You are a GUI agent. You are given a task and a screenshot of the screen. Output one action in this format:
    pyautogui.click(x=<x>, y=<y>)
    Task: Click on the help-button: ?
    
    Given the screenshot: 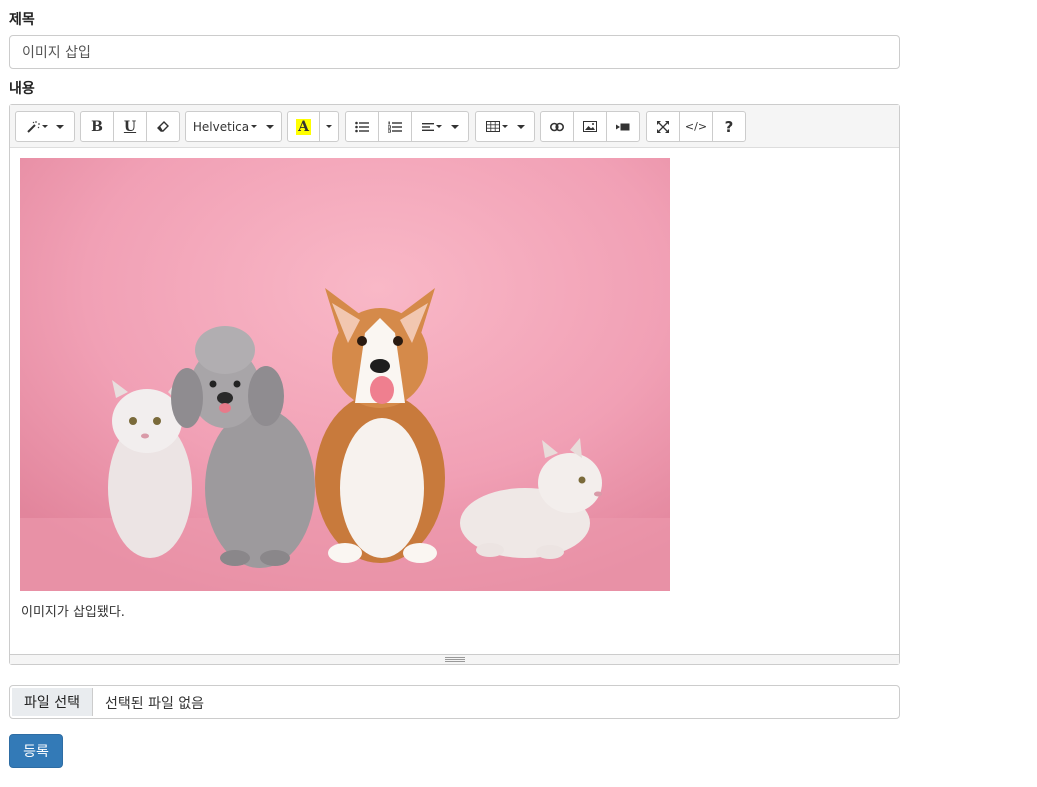 What is the action you would take?
    pyautogui.click(x=729, y=126)
    